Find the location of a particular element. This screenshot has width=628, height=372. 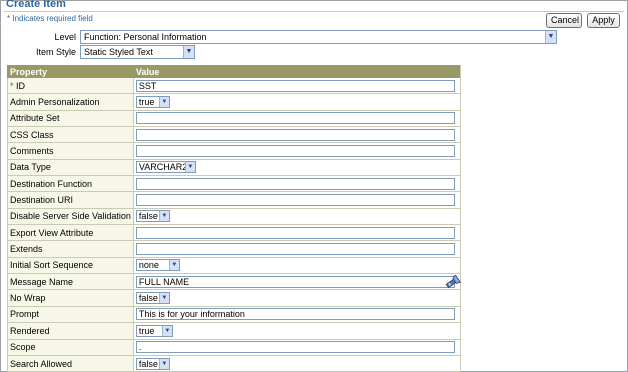

property-value-cell: true ▼ is located at coordinates (296, 102).